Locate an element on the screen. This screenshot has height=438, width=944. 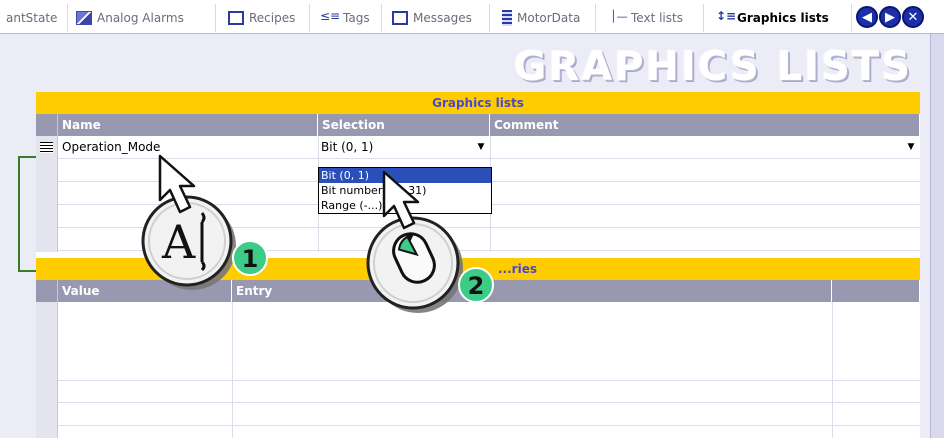
tab-tags: Tags is located at coordinates (348, 18).